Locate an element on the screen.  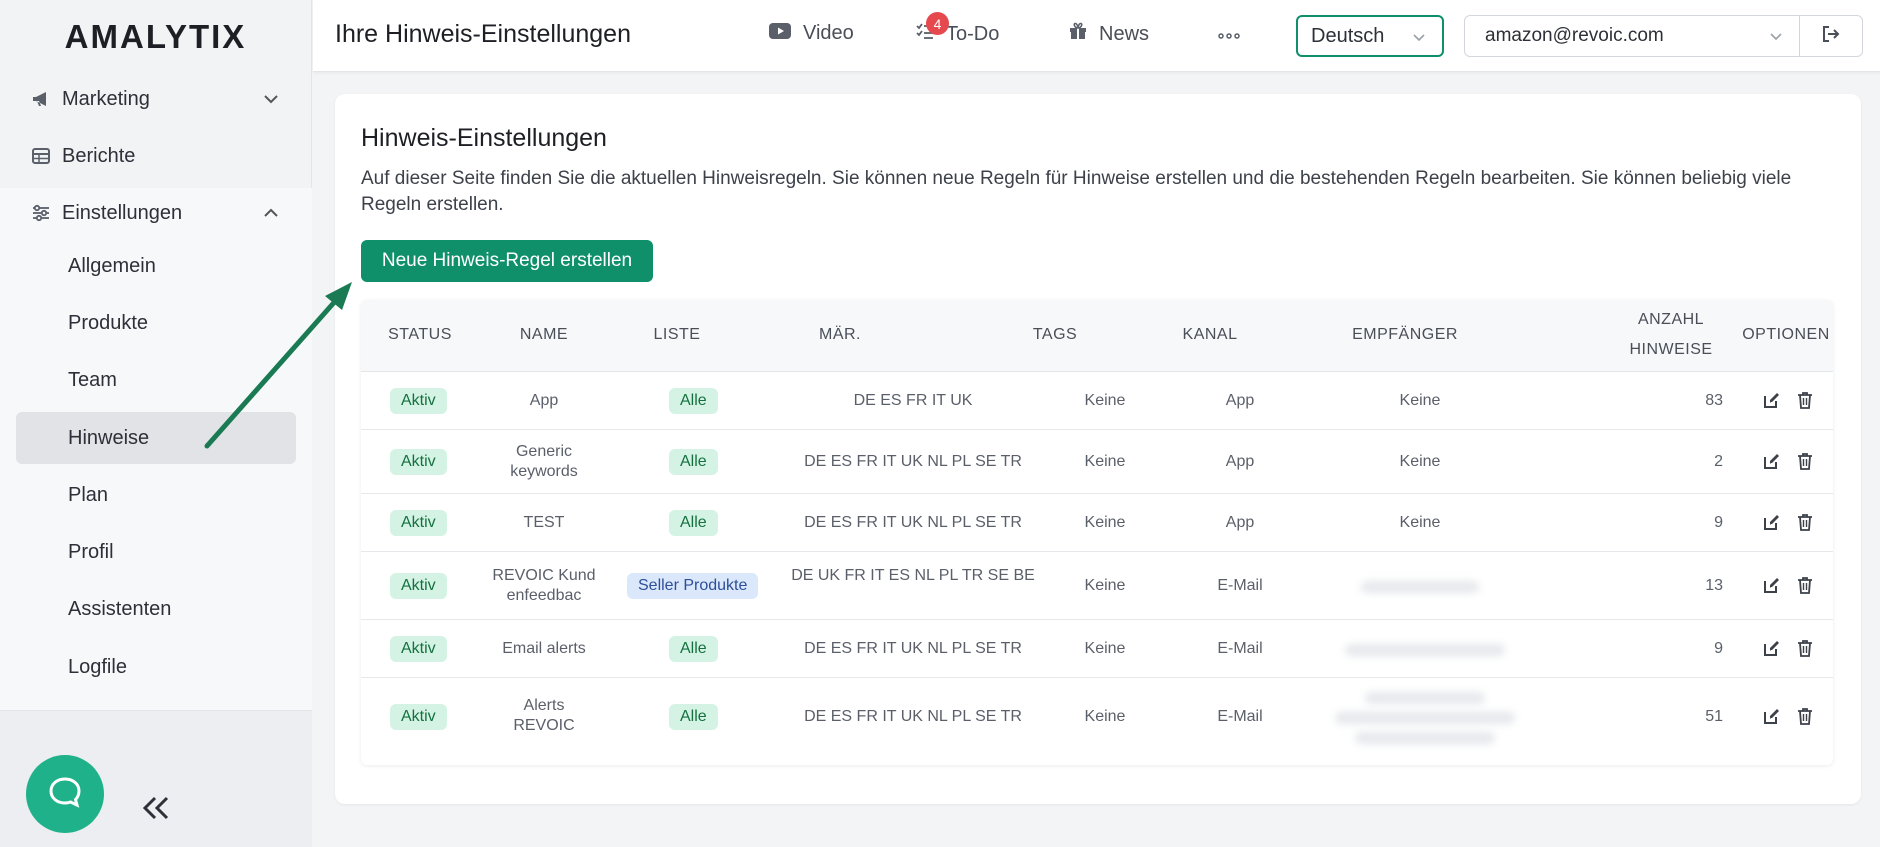
rule-name: Generic keywords is located at coordinates (544, 461).